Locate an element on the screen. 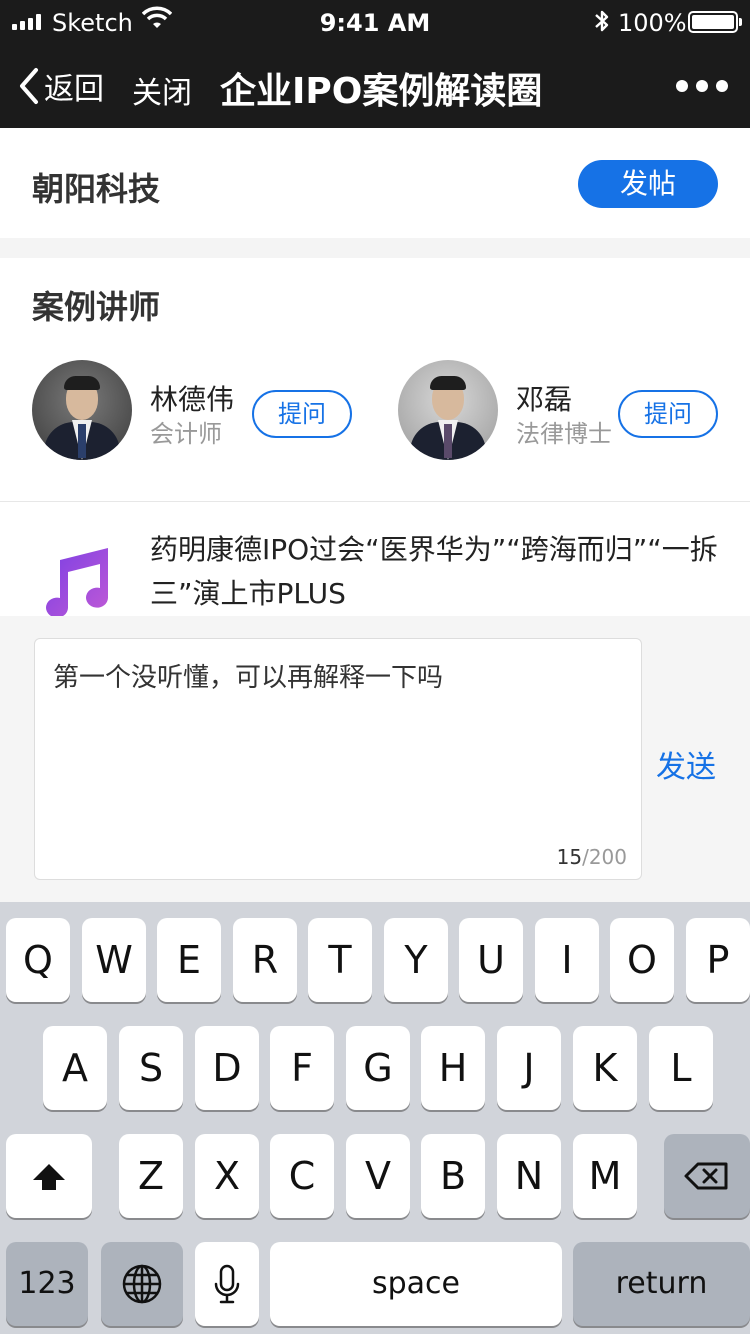 This screenshot has width=750, height=1334. lecturer-role: 会计师 is located at coordinates (186, 434).